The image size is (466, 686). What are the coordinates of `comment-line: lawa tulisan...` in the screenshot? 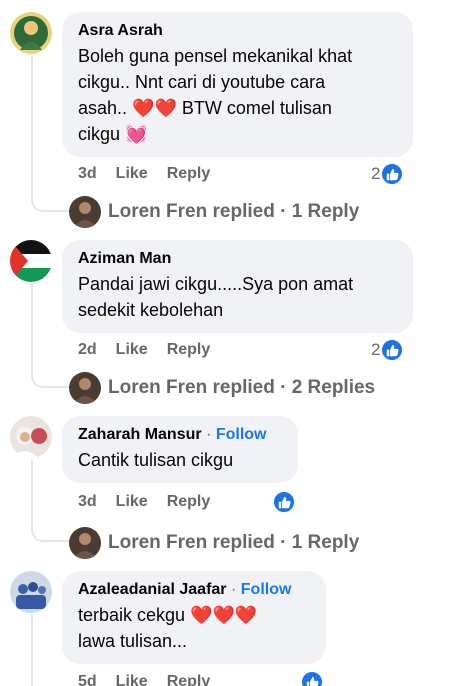 It's located at (133, 641).